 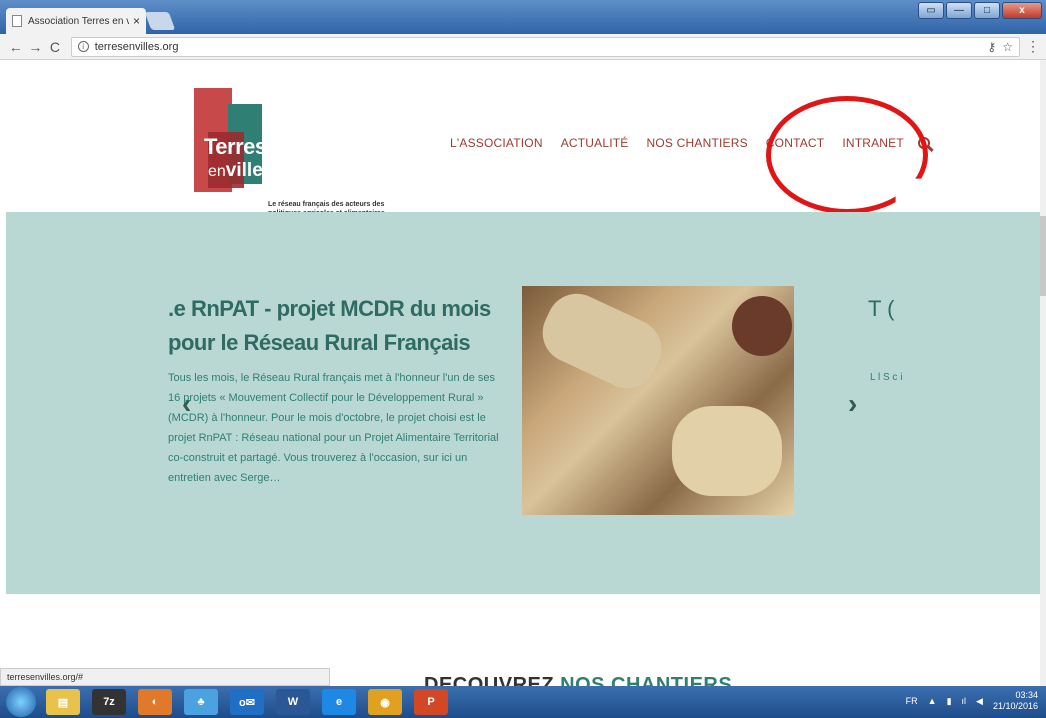 What do you see at coordinates (385, 702) in the screenshot?
I see `chrome-icon: ◉` at bounding box center [385, 702].